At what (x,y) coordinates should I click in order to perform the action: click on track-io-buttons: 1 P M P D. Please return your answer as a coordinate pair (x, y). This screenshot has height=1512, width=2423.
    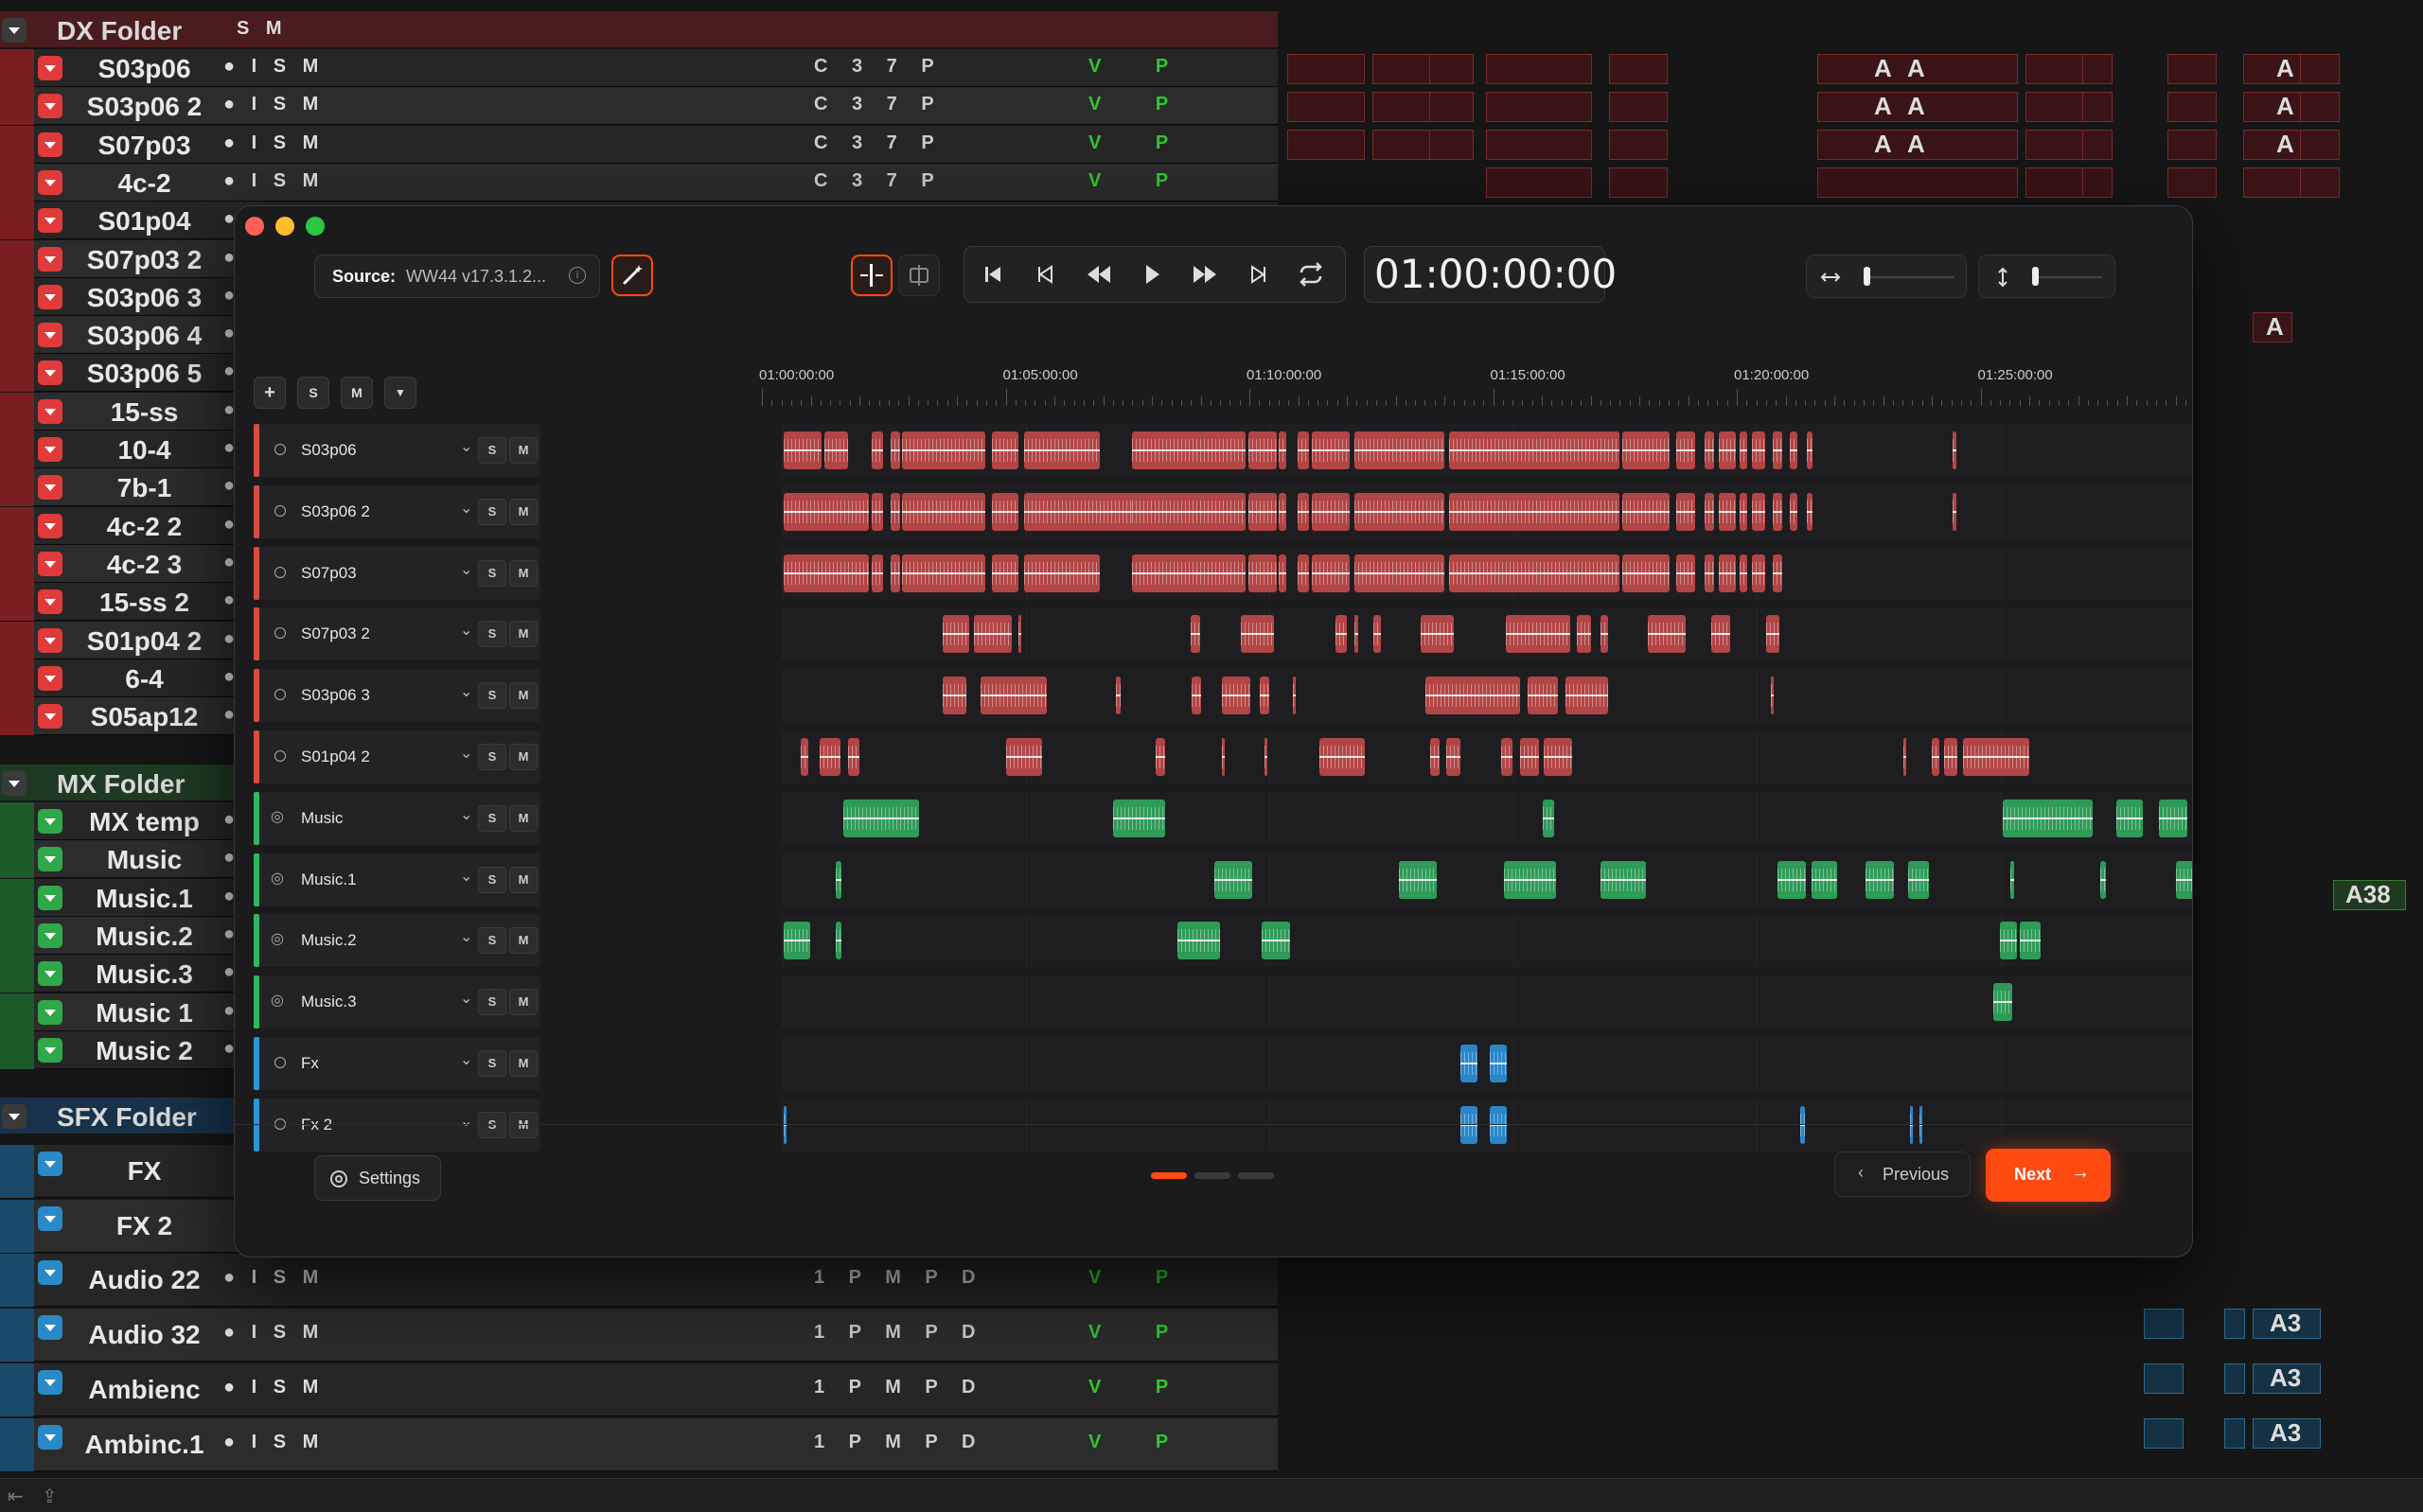
    Looking at the image, I should click on (899, 1387).